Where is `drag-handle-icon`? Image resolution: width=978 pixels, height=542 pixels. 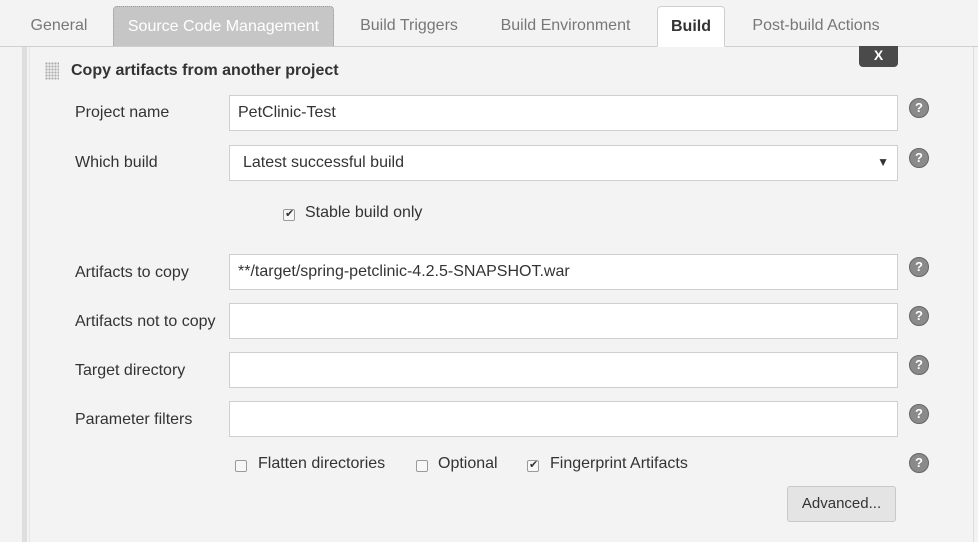 drag-handle-icon is located at coordinates (52, 71).